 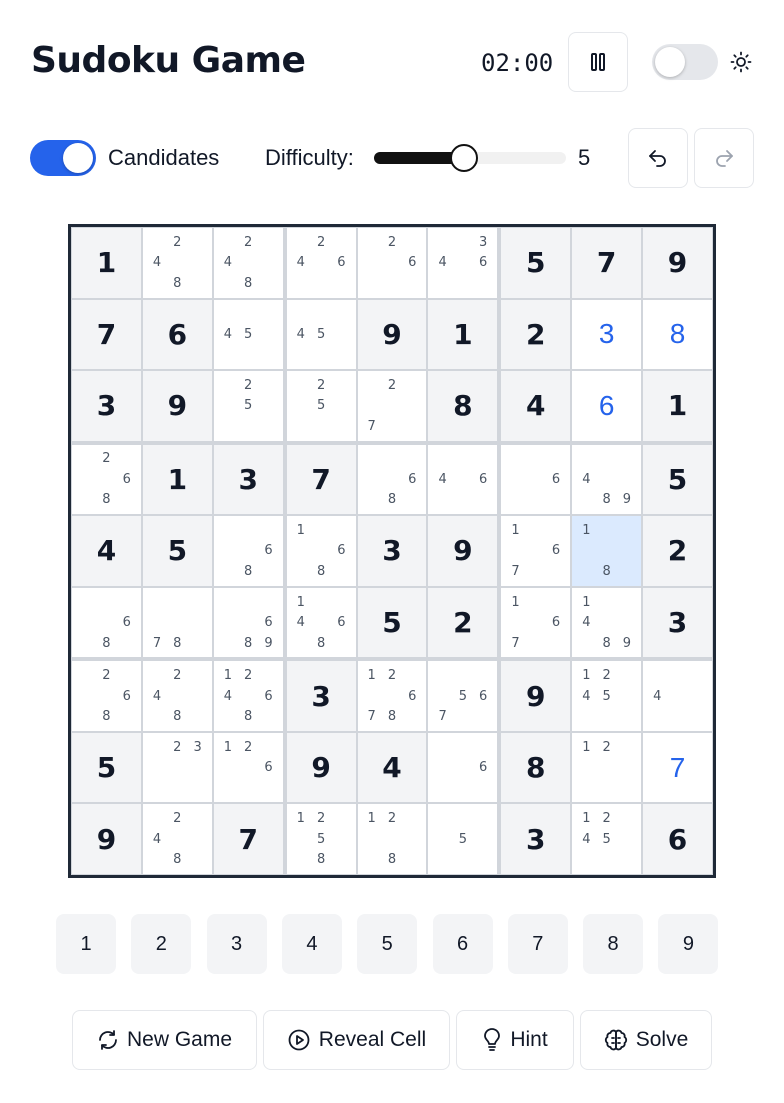 I want to click on sudoku-cell: 3 4 6, so click(x=463, y=263).